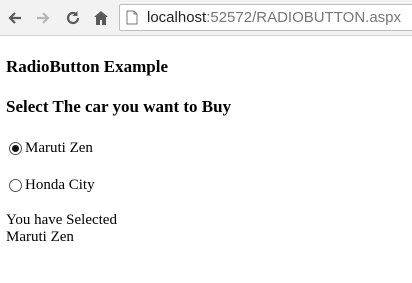 This screenshot has height=283, width=412. I want to click on url-host: localhost, so click(177, 17).